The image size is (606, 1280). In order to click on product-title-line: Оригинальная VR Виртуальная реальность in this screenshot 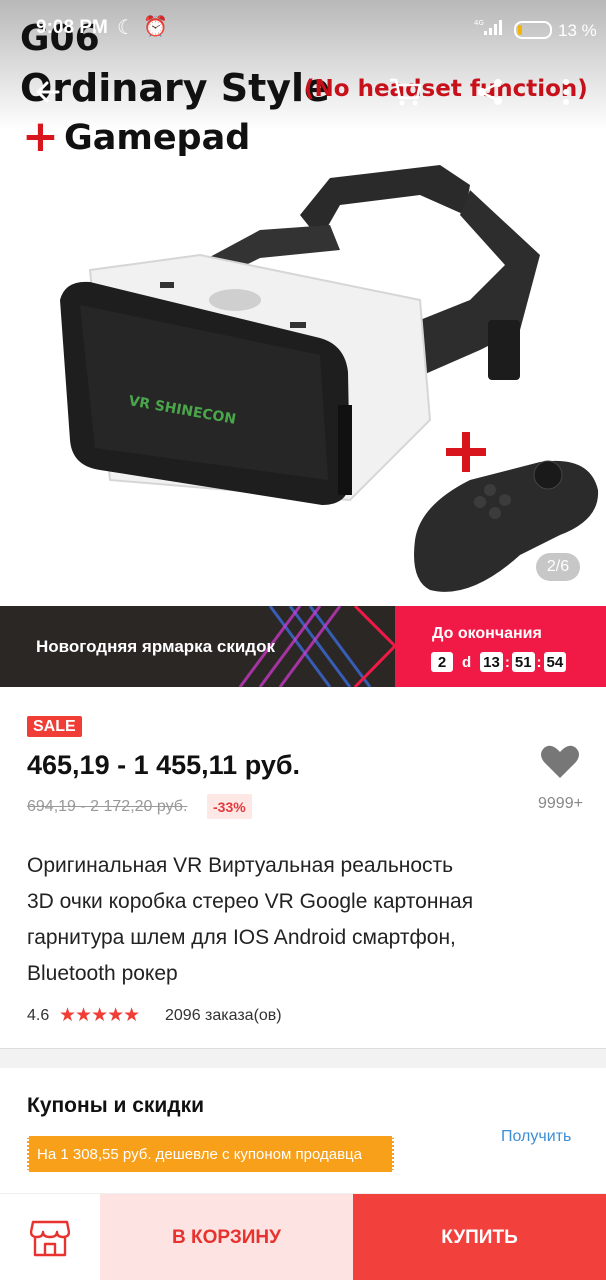, I will do `click(240, 865)`.